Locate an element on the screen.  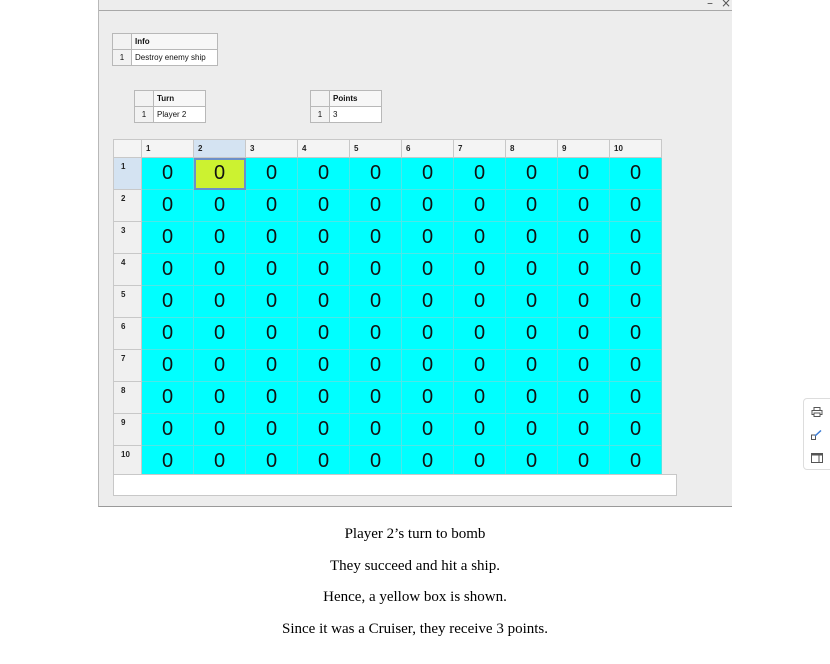
layout-icon is located at coordinates (817, 458).